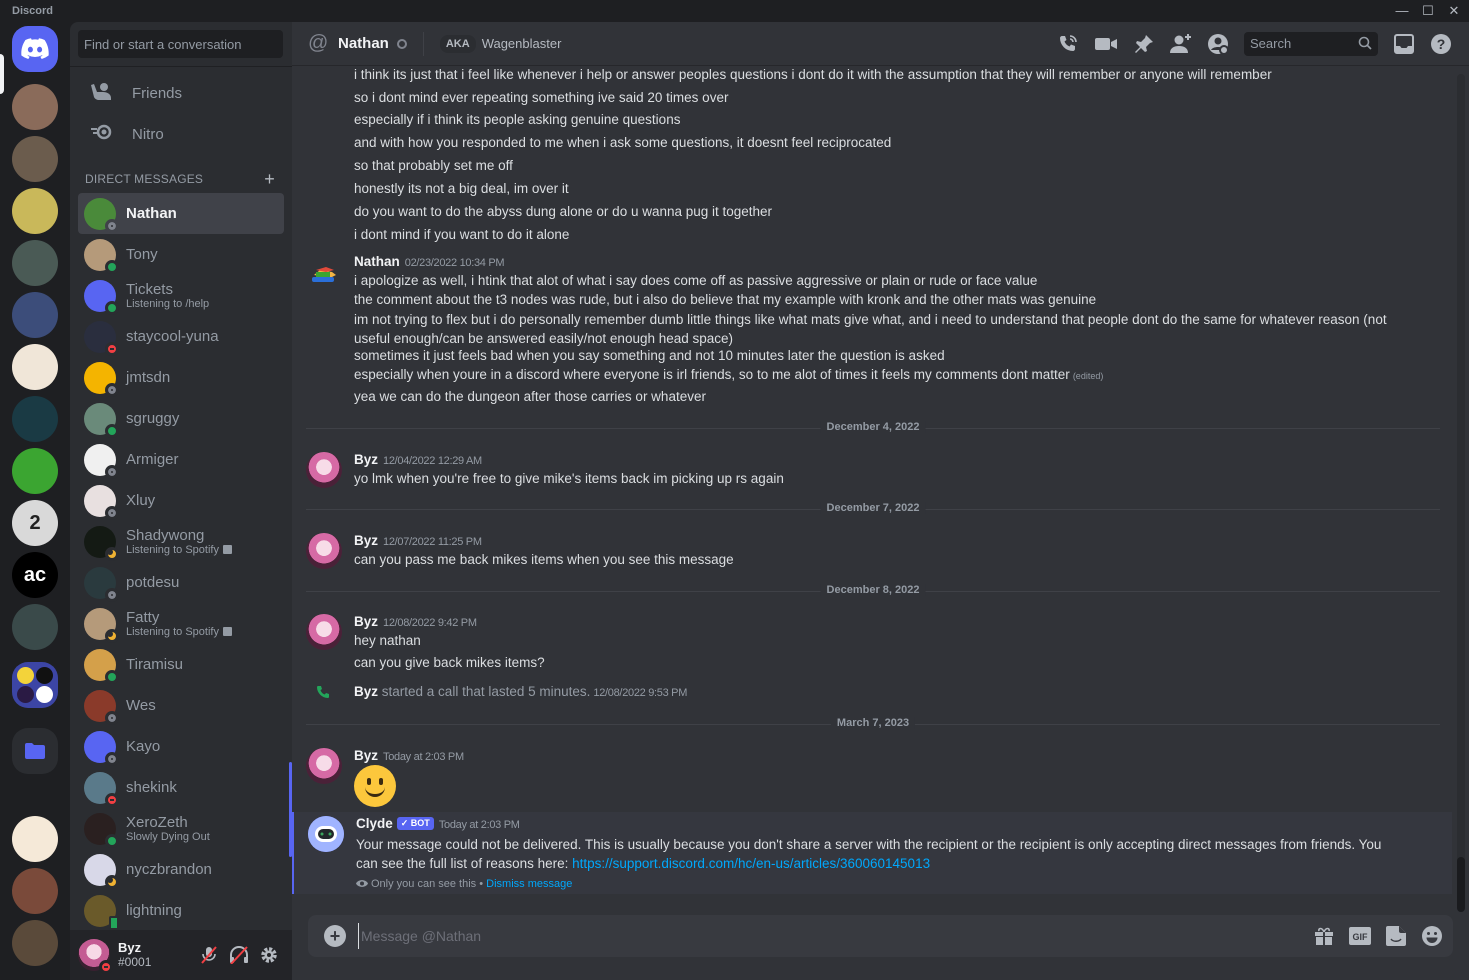  What do you see at coordinates (1432, 936) in the screenshot?
I see `emoji-picker-button` at bounding box center [1432, 936].